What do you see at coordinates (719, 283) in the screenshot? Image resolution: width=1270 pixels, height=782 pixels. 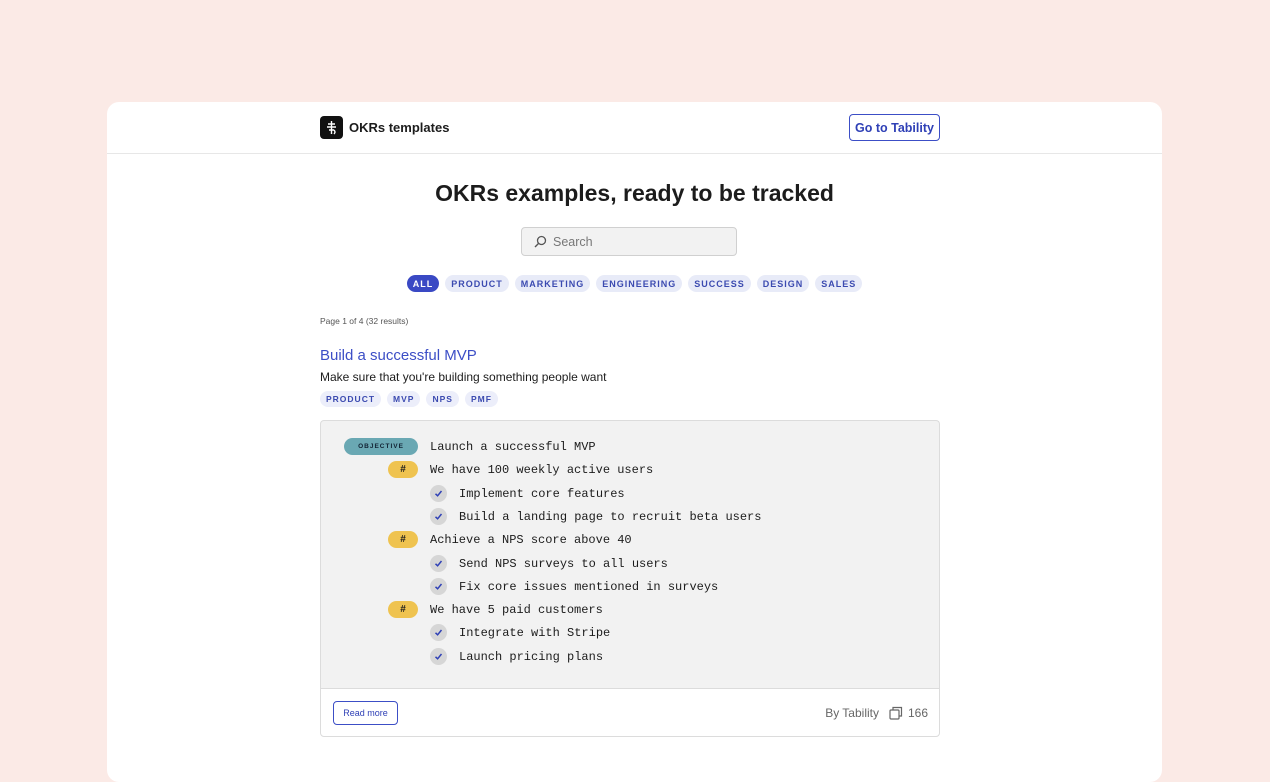 I see `filter-success: SUCCESS` at bounding box center [719, 283].